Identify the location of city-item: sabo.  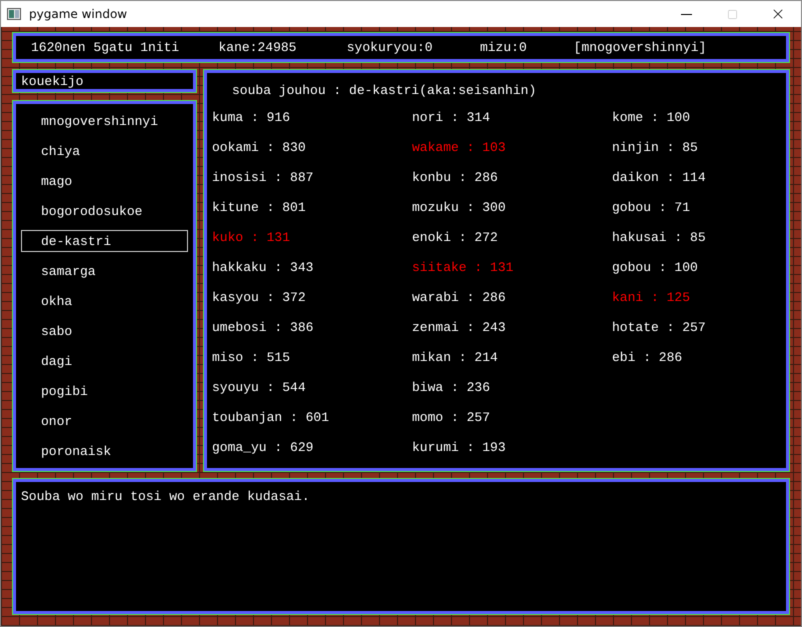
(104, 331).